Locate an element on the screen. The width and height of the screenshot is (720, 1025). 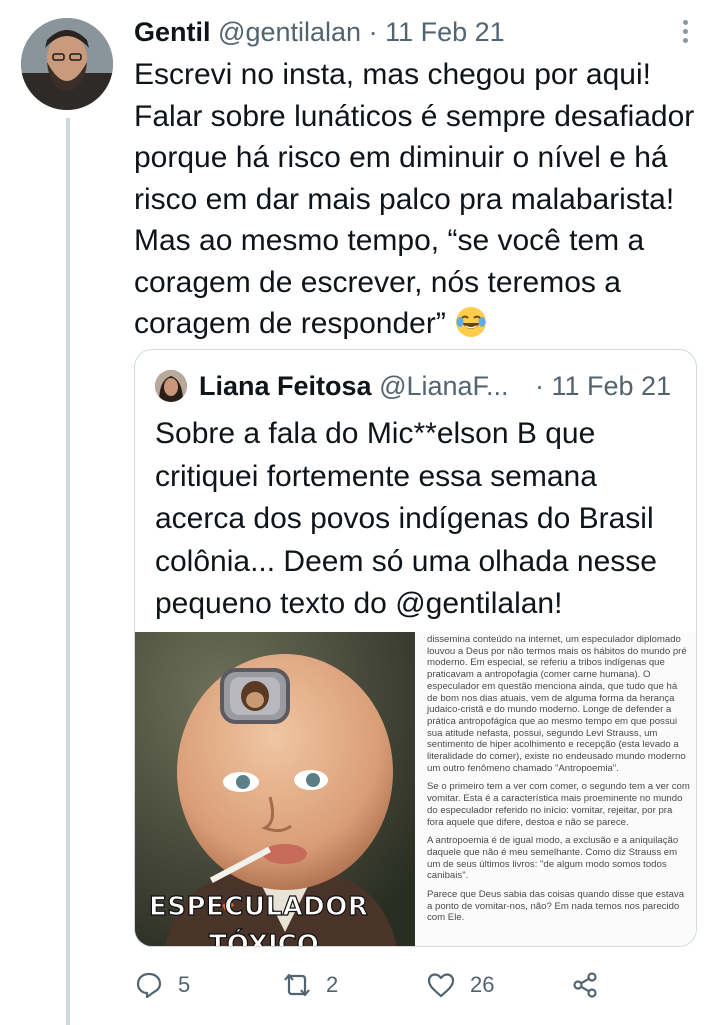
tweet-text-line: risco em dar mais palco pra malabarista! is located at coordinates (404, 199).